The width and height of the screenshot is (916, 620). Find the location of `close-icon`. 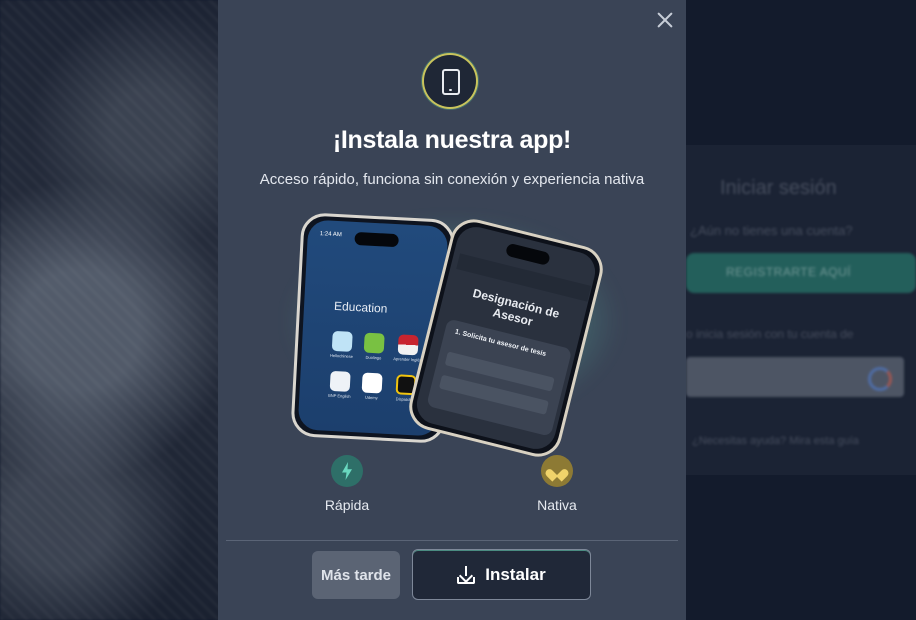

close-icon is located at coordinates (665, 20).